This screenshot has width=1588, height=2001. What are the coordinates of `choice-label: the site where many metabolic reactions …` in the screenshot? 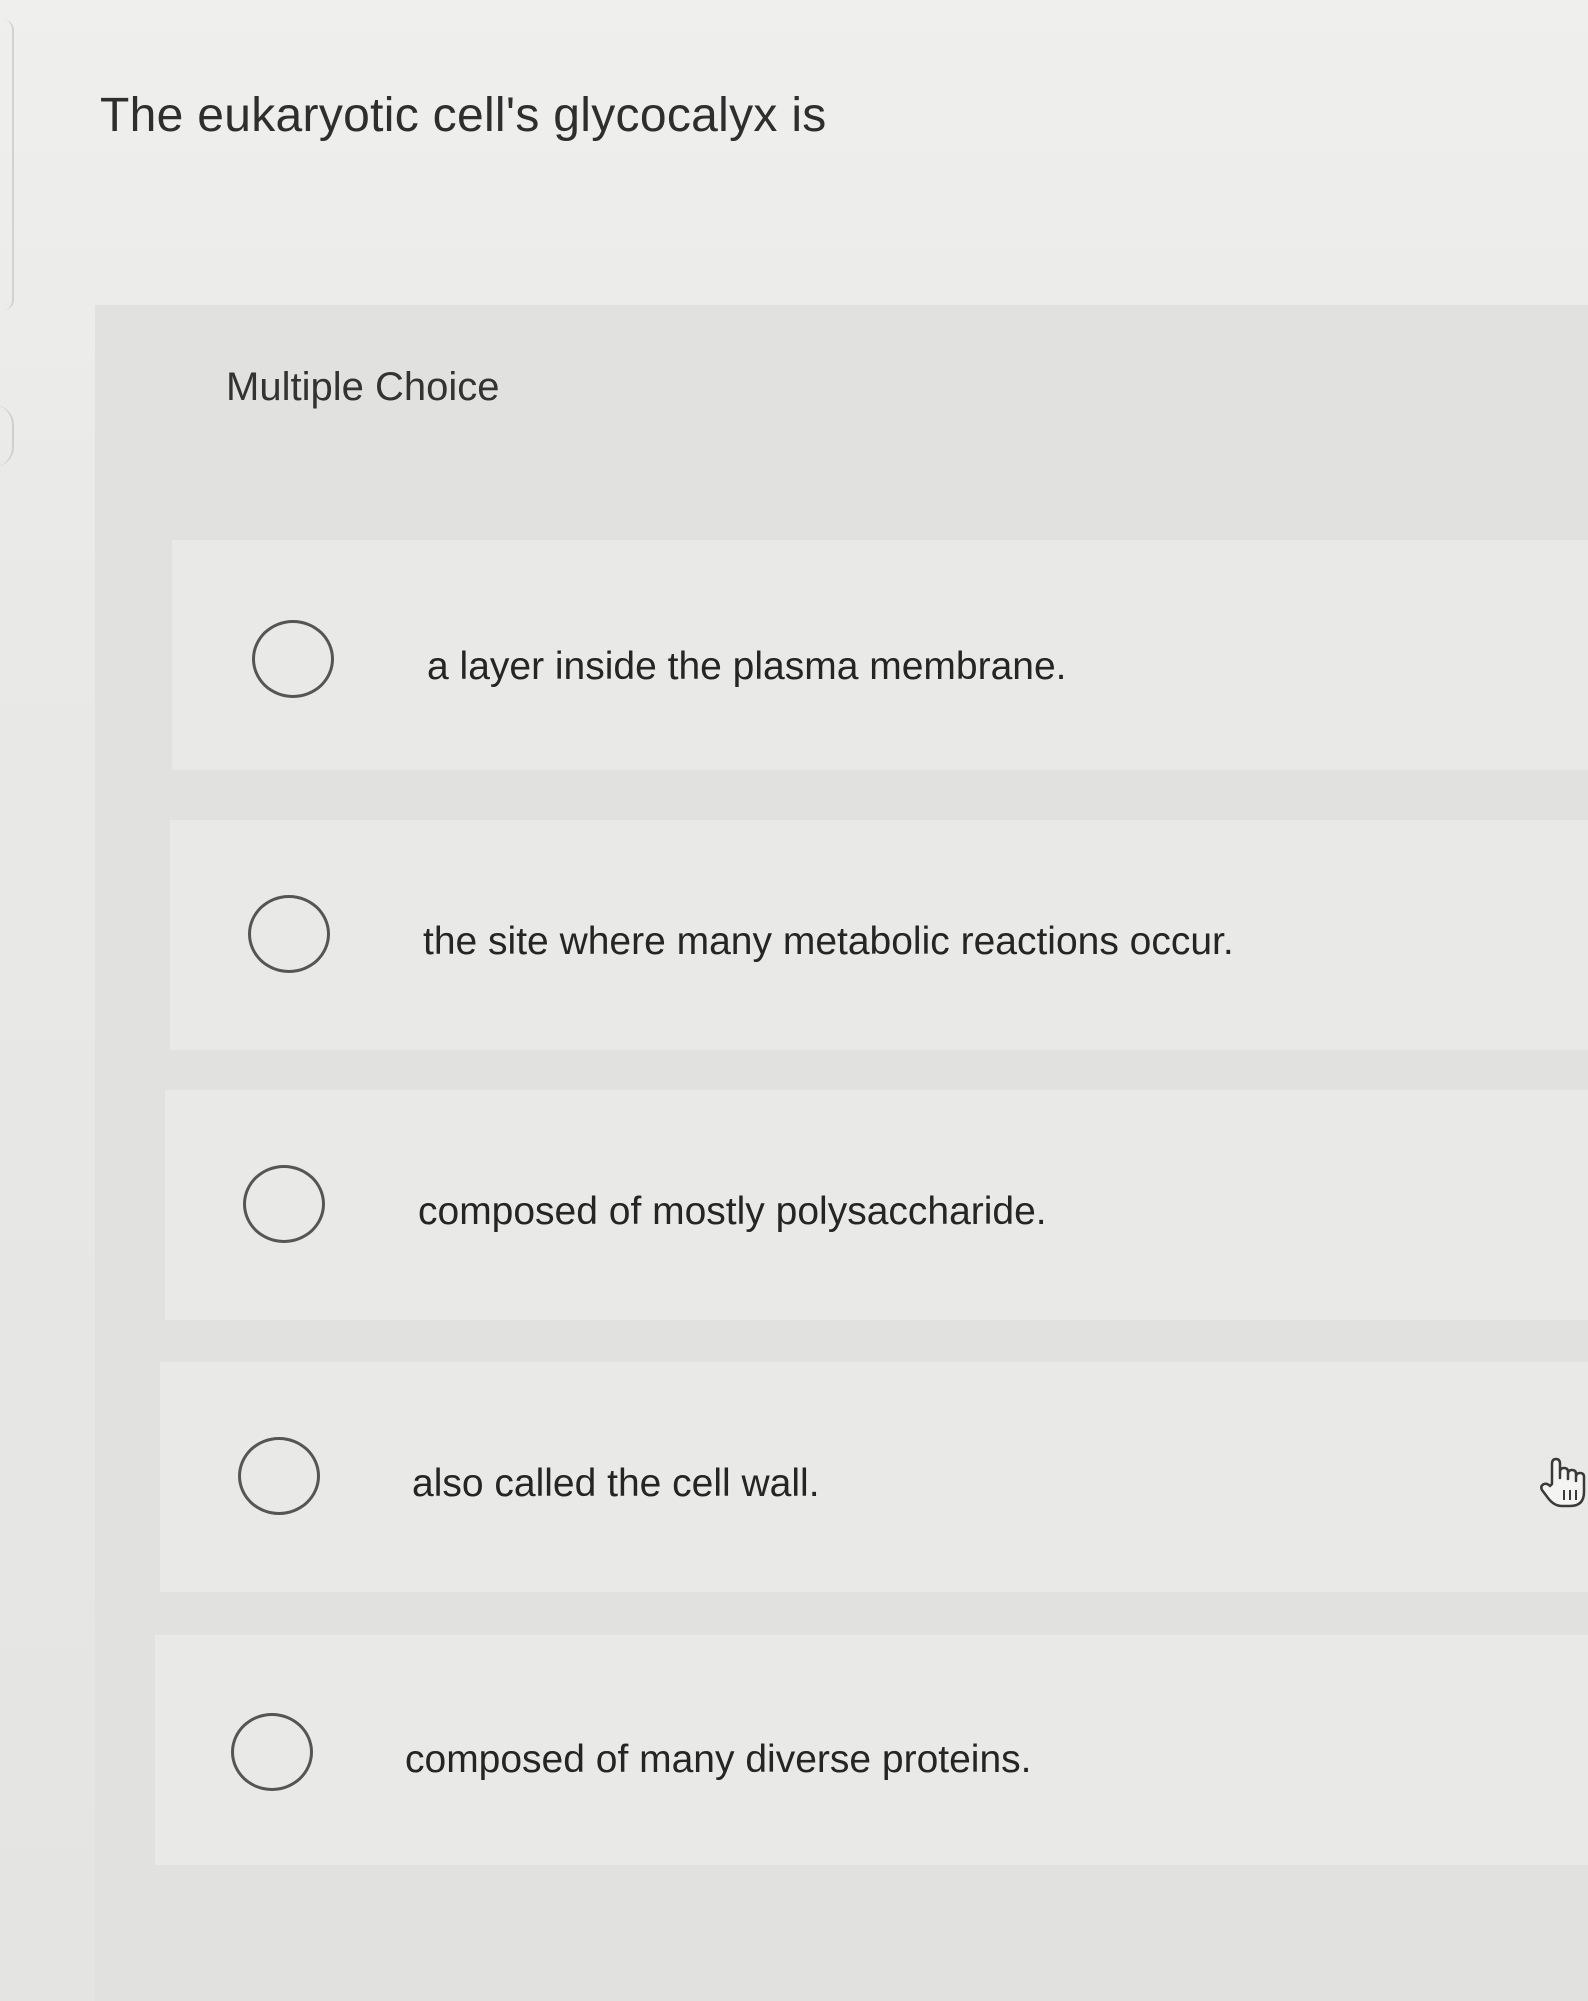 It's located at (828, 941).